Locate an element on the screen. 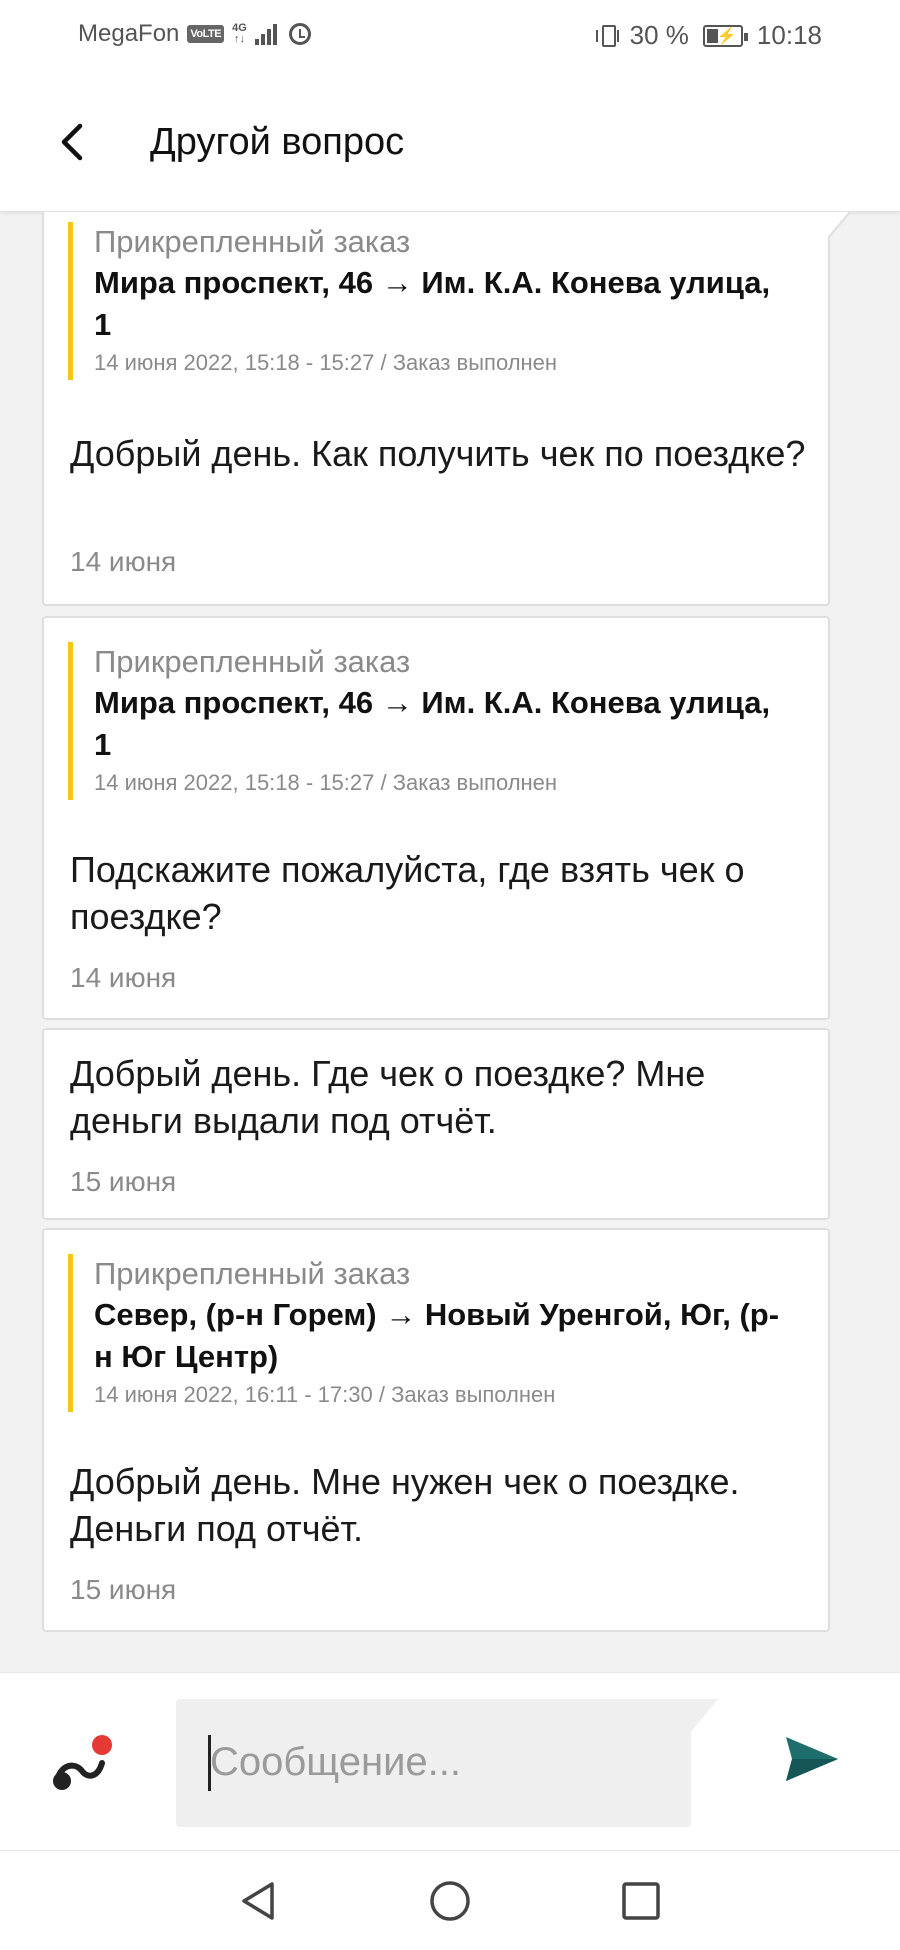 The height and width of the screenshot is (1950, 900). battery-percent: 30 % is located at coordinates (659, 35).